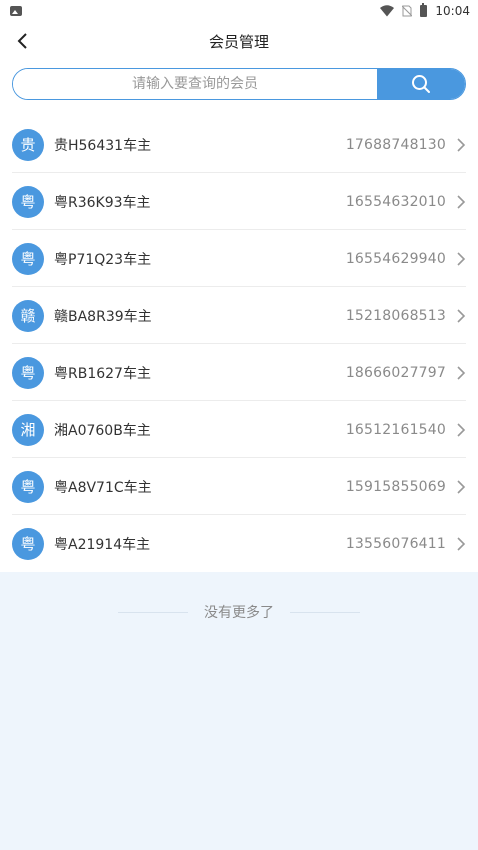 The height and width of the screenshot is (850, 478). I want to click on member-phone: 16554629940, so click(395, 258).